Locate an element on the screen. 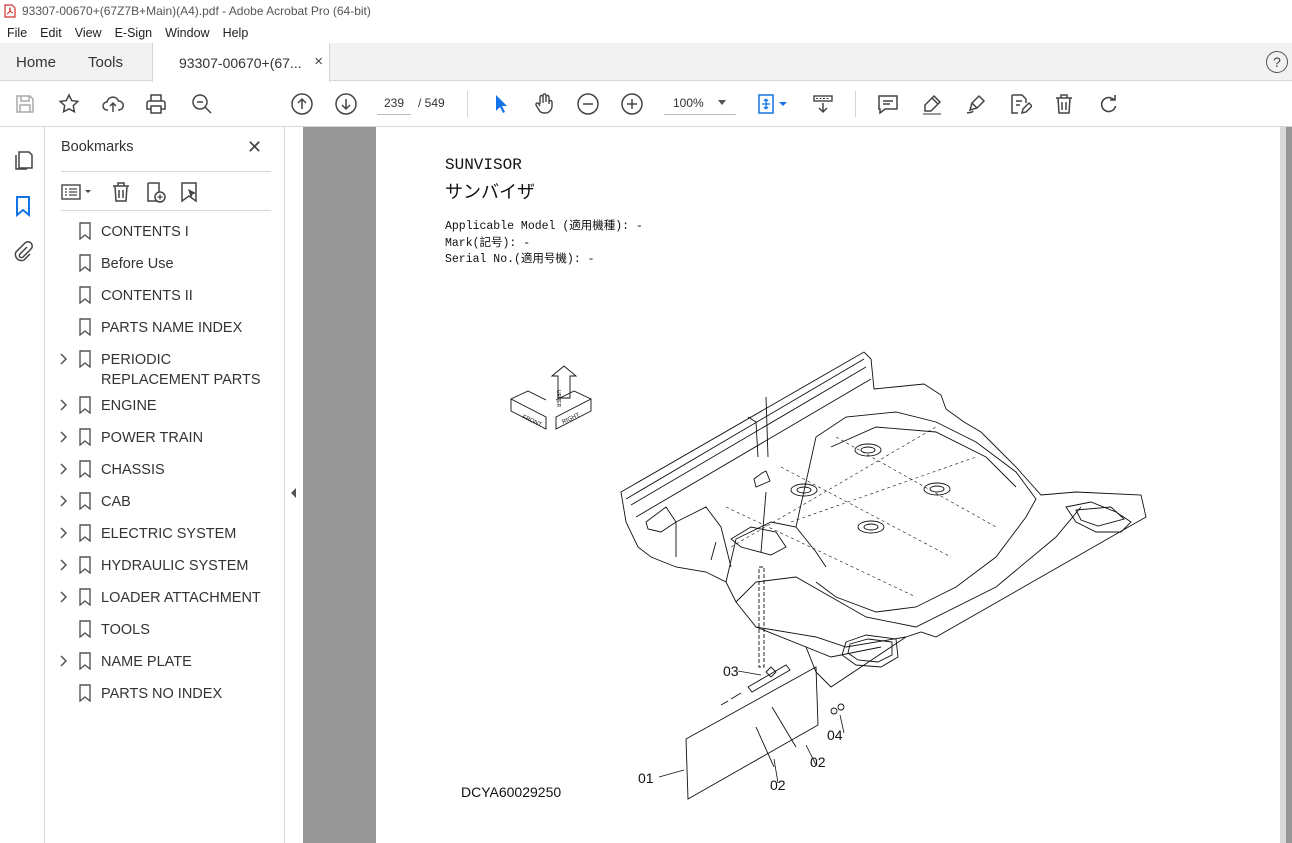  bookmark-item-chassis: CHASSIS is located at coordinates (165, 476).